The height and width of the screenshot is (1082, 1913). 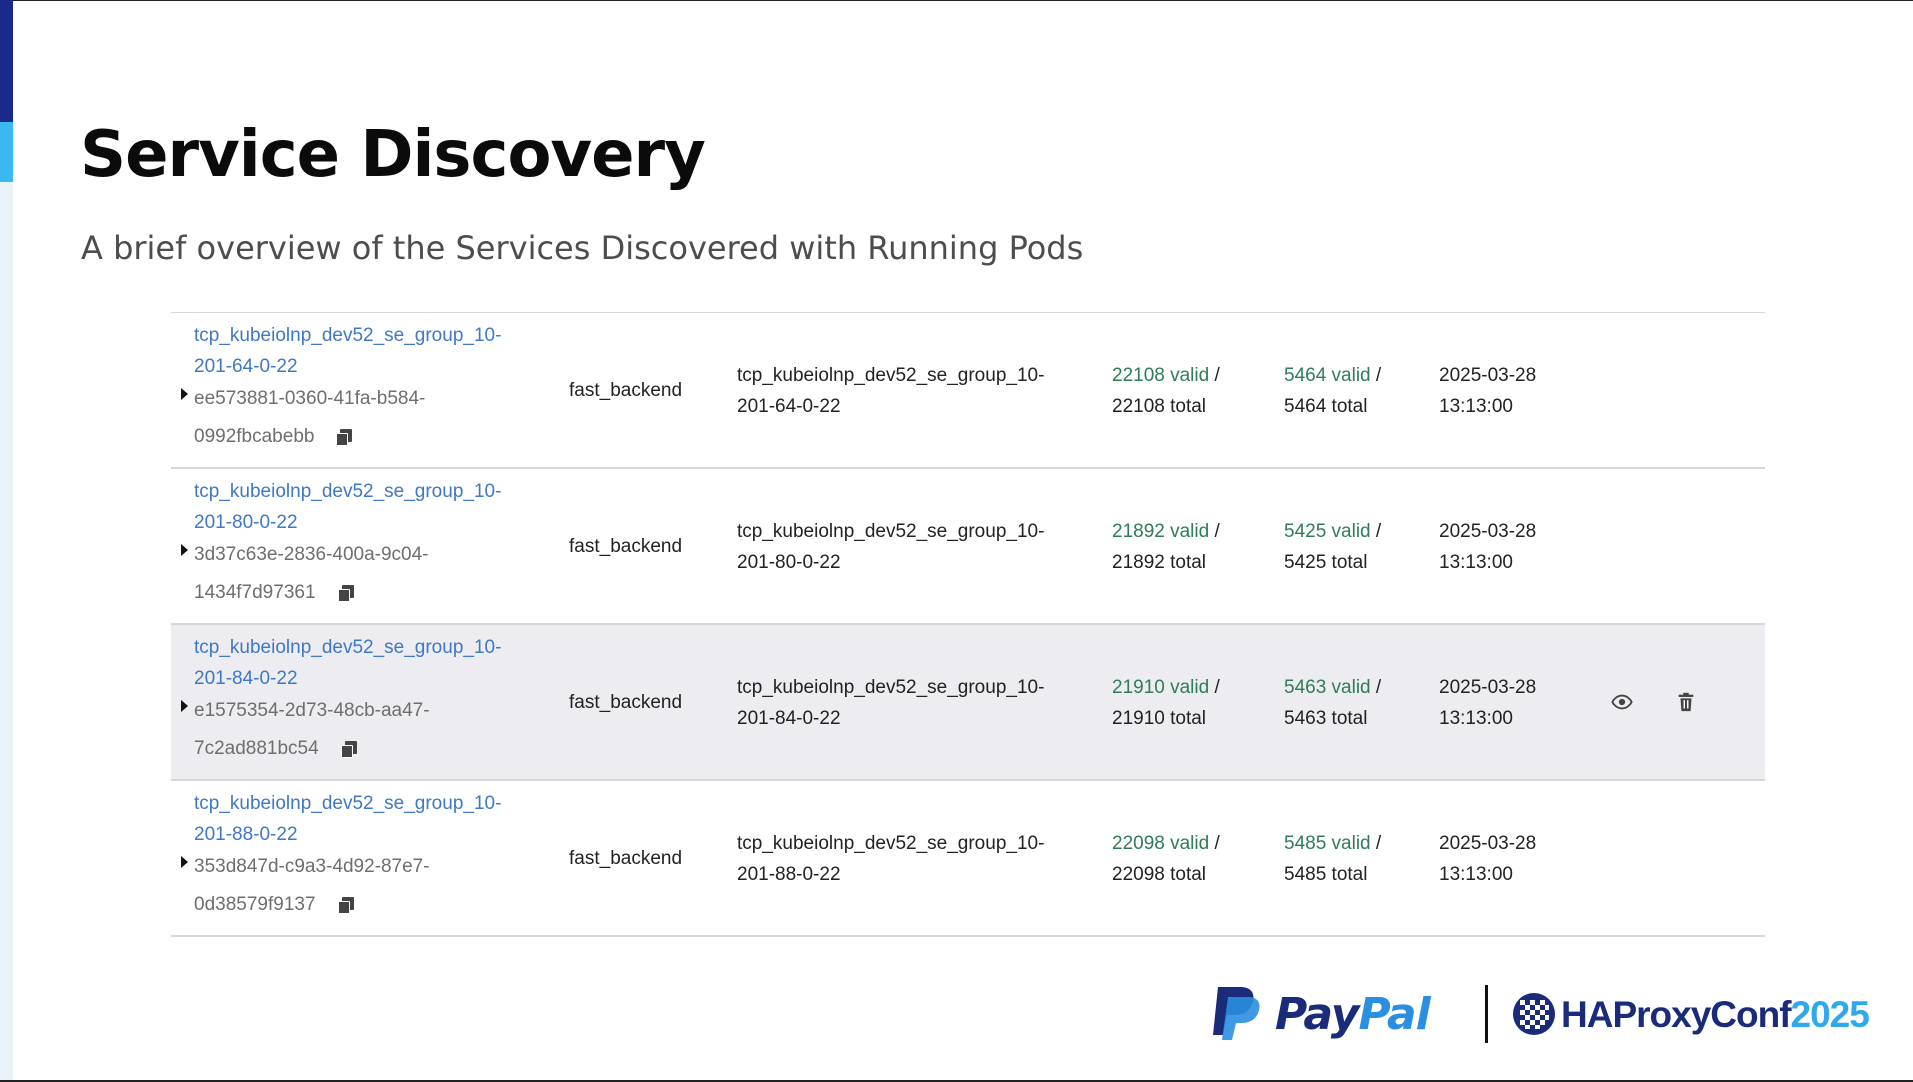 What do you see at coordinates (1182, 547) in the screenshot?
I see `health-count: 21892 valid / 21892 total` at bounding box center [1182, 547].